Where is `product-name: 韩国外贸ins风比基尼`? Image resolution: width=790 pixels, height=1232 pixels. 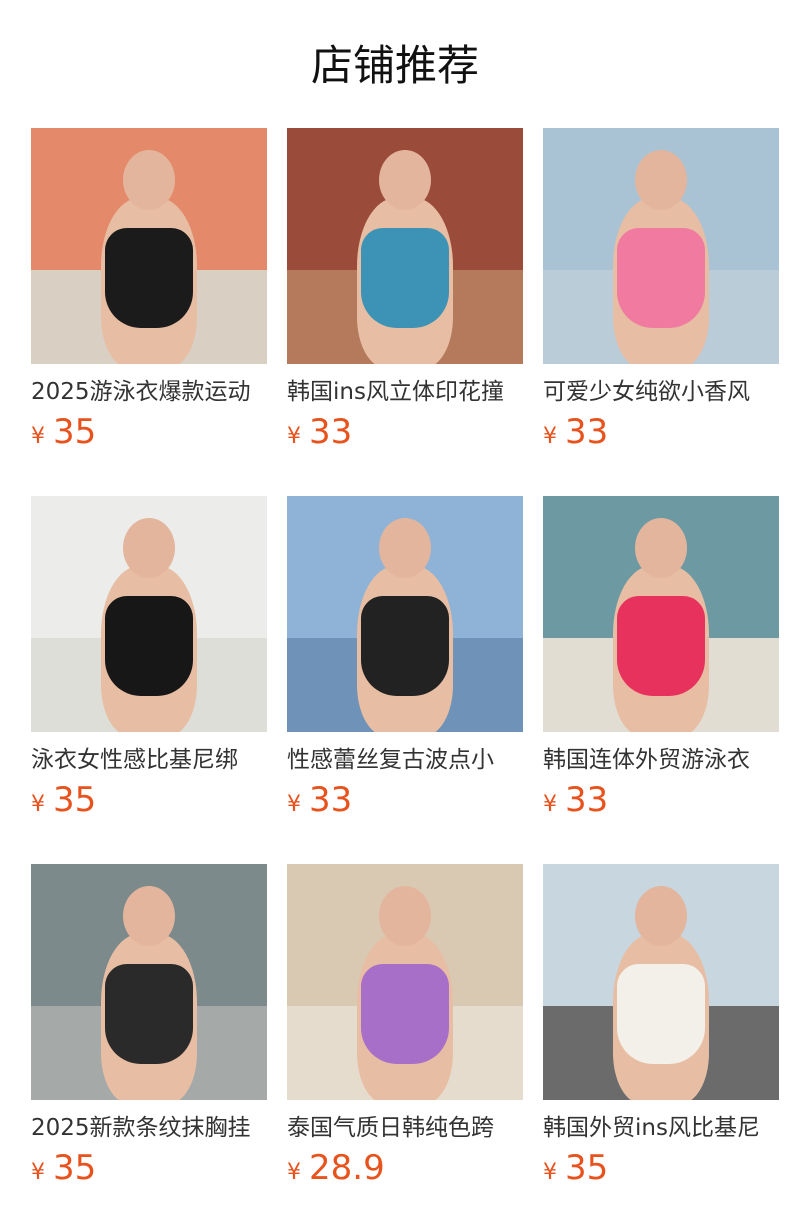 product-name: 韩国外贸ins风比基尼 is located at coordinates (661, 1128).